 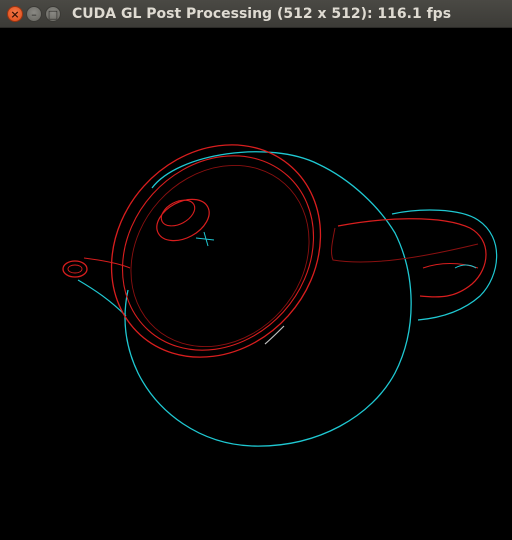 I want to click on maximize-icon: □, so click(x=53, y=14).